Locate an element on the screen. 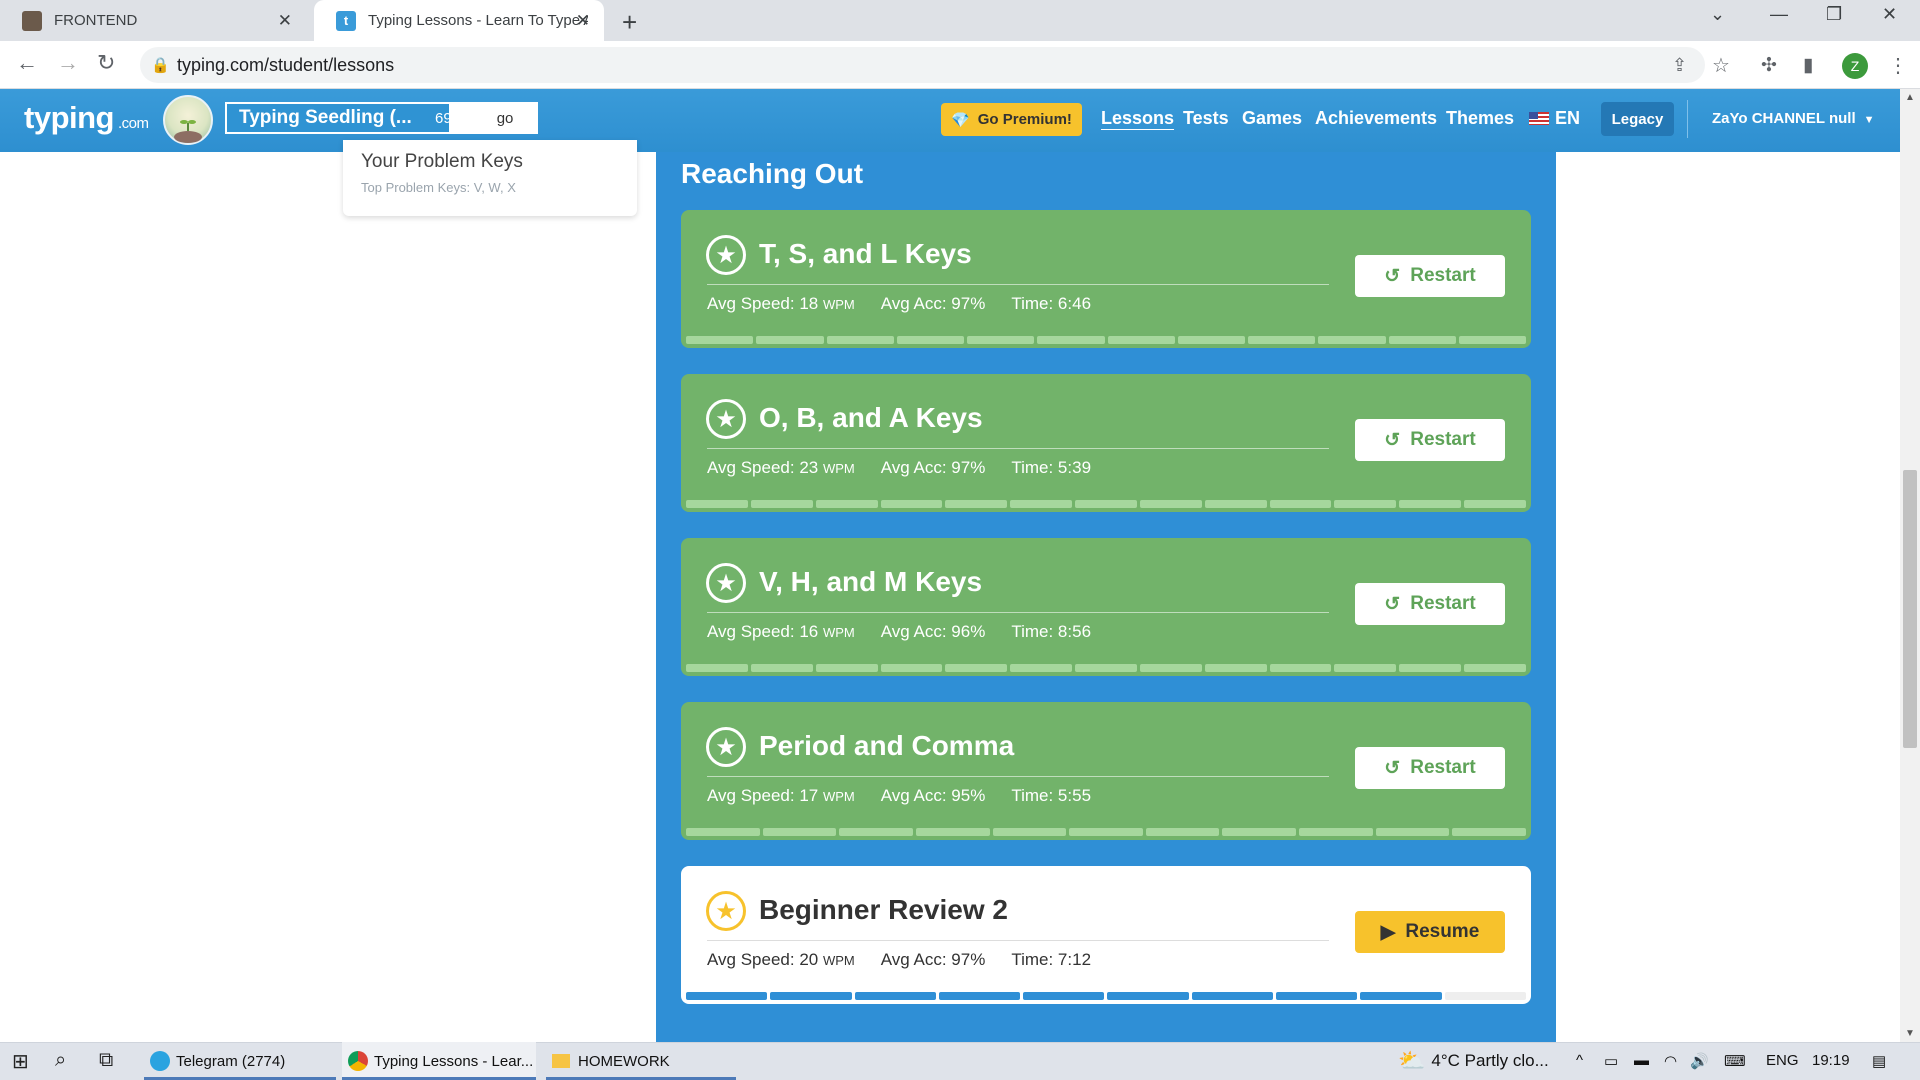 This screenshot has height=1080, width=1920. avg-accuracy: Avg Acc: 97% is located at coordinates (933, 959).